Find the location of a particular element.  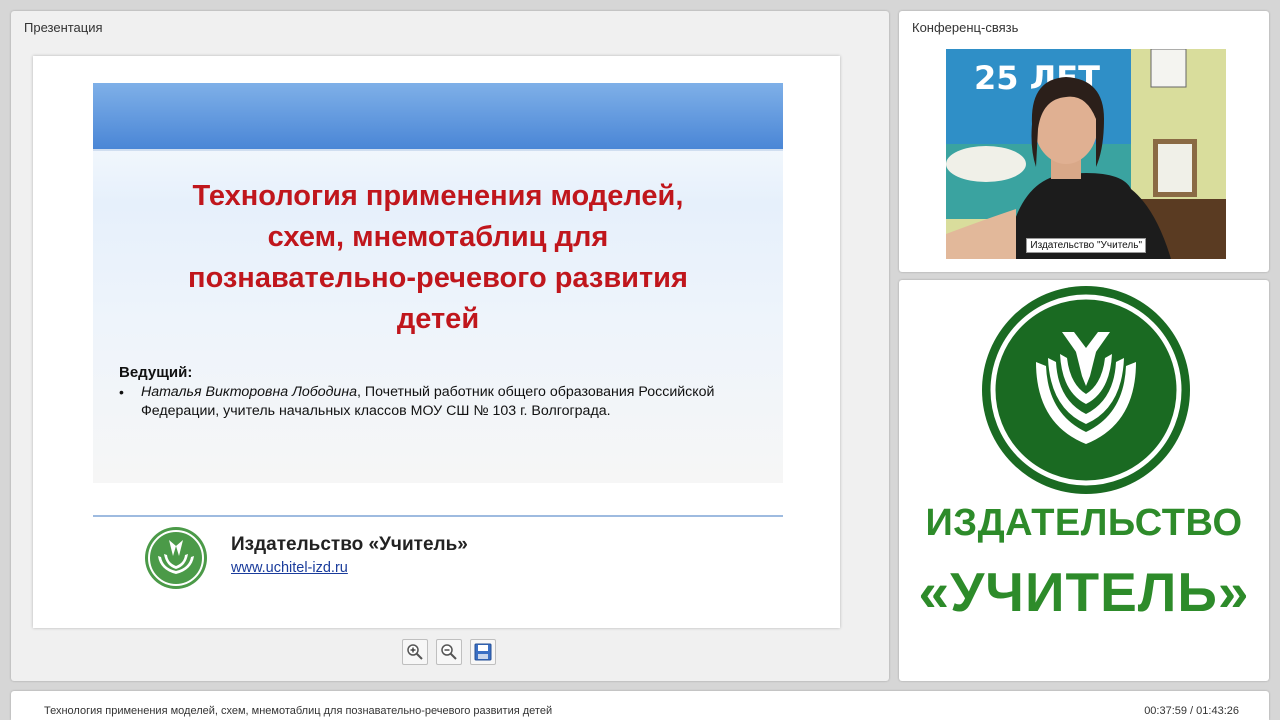

zoom-in-button is located at coordinates (415, 652).